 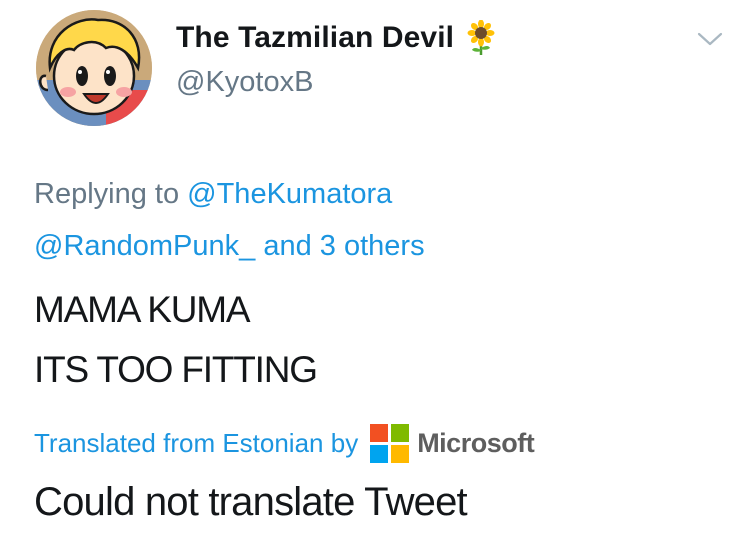 I want to click on tweet-text: MAMA KUMA ITS TOO FITTING, so click(x=176, y=340).